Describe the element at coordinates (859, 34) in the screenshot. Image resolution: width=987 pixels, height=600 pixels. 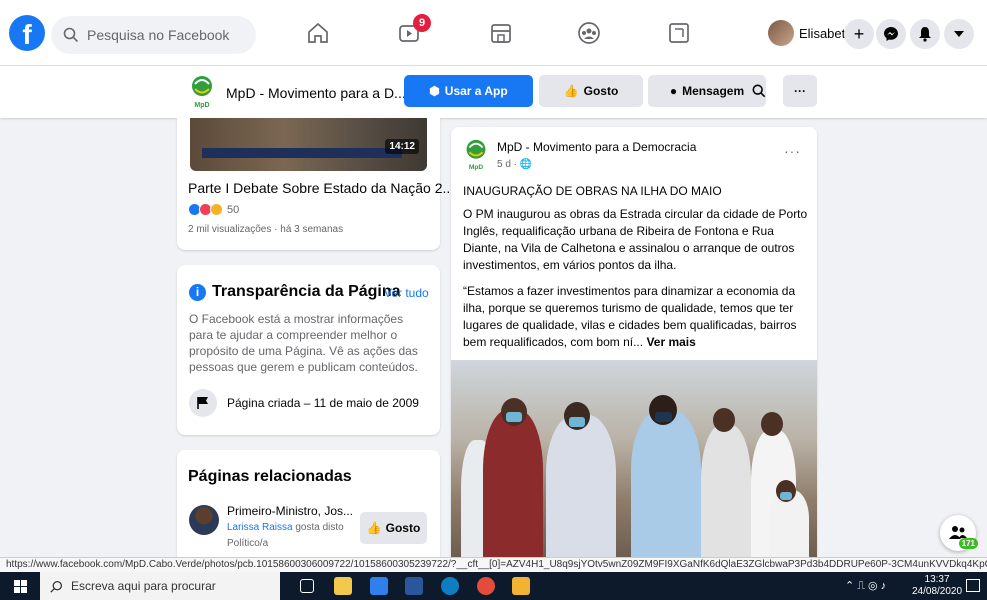
I see `create-plus-button: +` at that location.